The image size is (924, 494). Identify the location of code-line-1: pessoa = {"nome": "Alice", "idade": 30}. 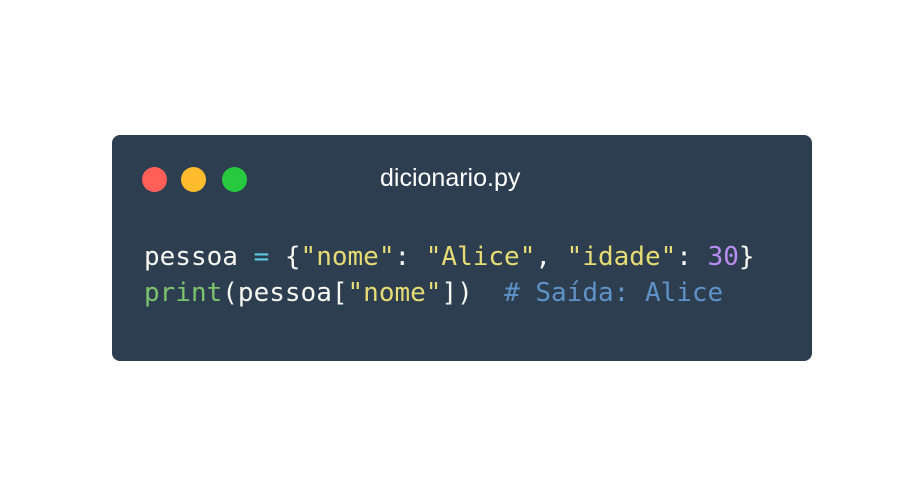
(449, 257).